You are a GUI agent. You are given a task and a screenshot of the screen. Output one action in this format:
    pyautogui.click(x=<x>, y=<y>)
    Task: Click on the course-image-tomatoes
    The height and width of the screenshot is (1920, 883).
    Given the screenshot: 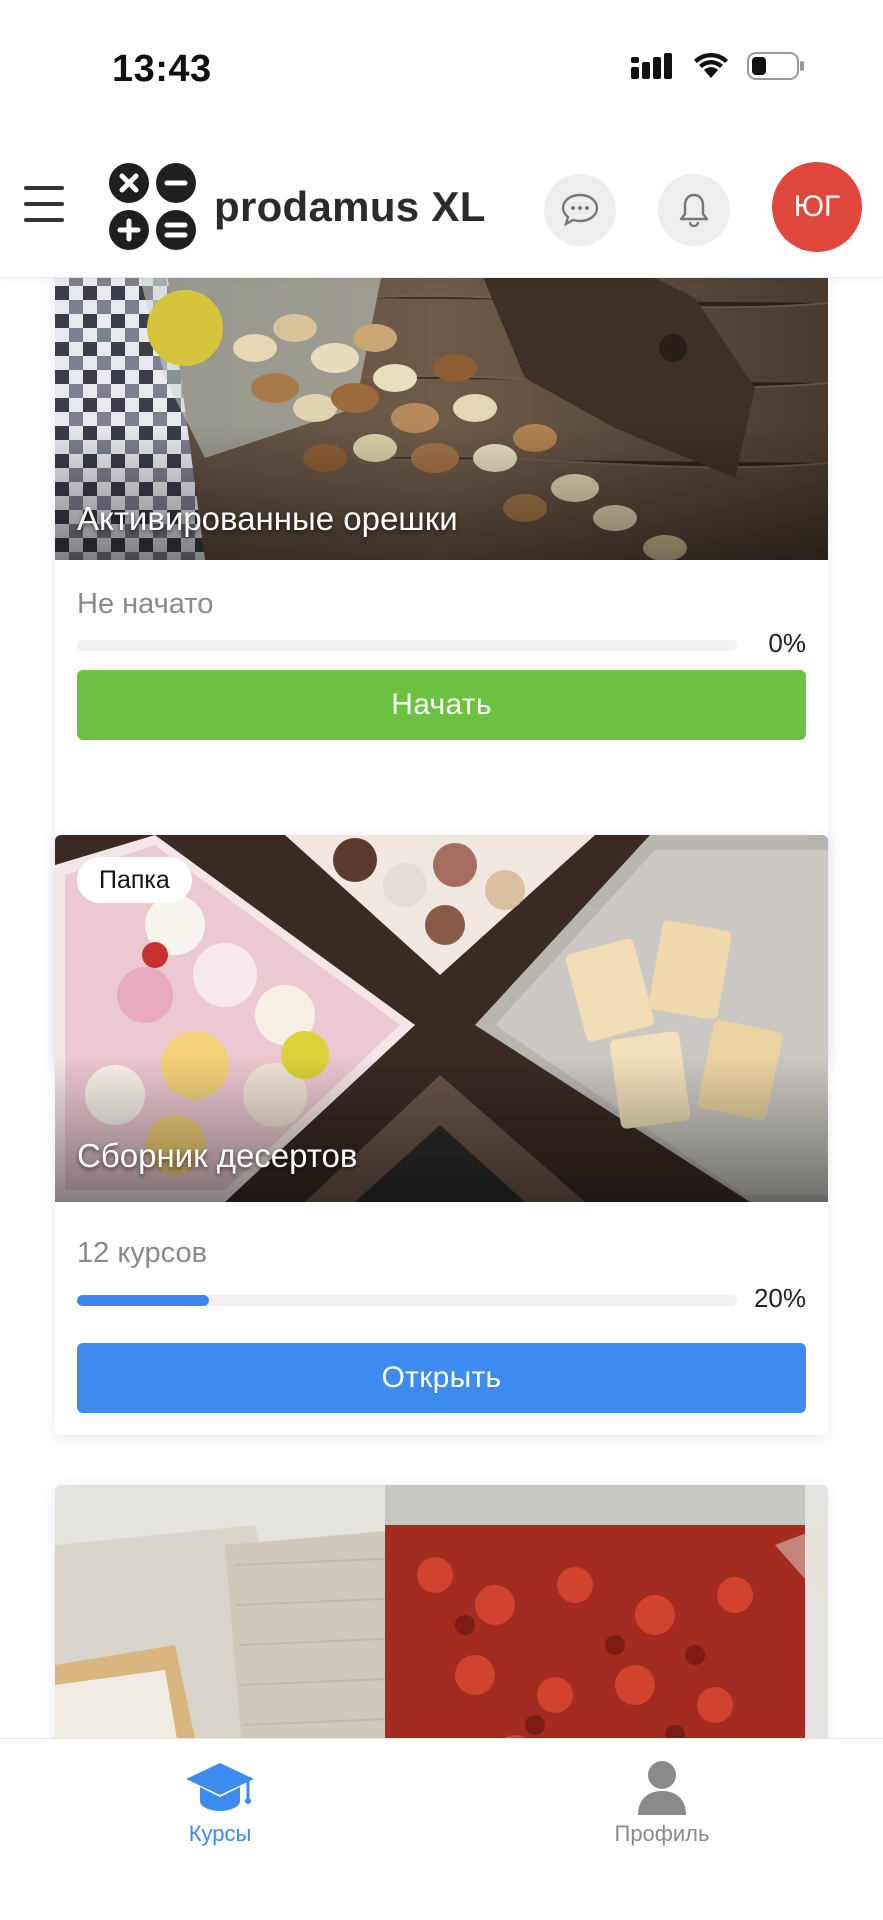 What is the action you would take?
    pyautogui.click(x=441, y=1611)
    